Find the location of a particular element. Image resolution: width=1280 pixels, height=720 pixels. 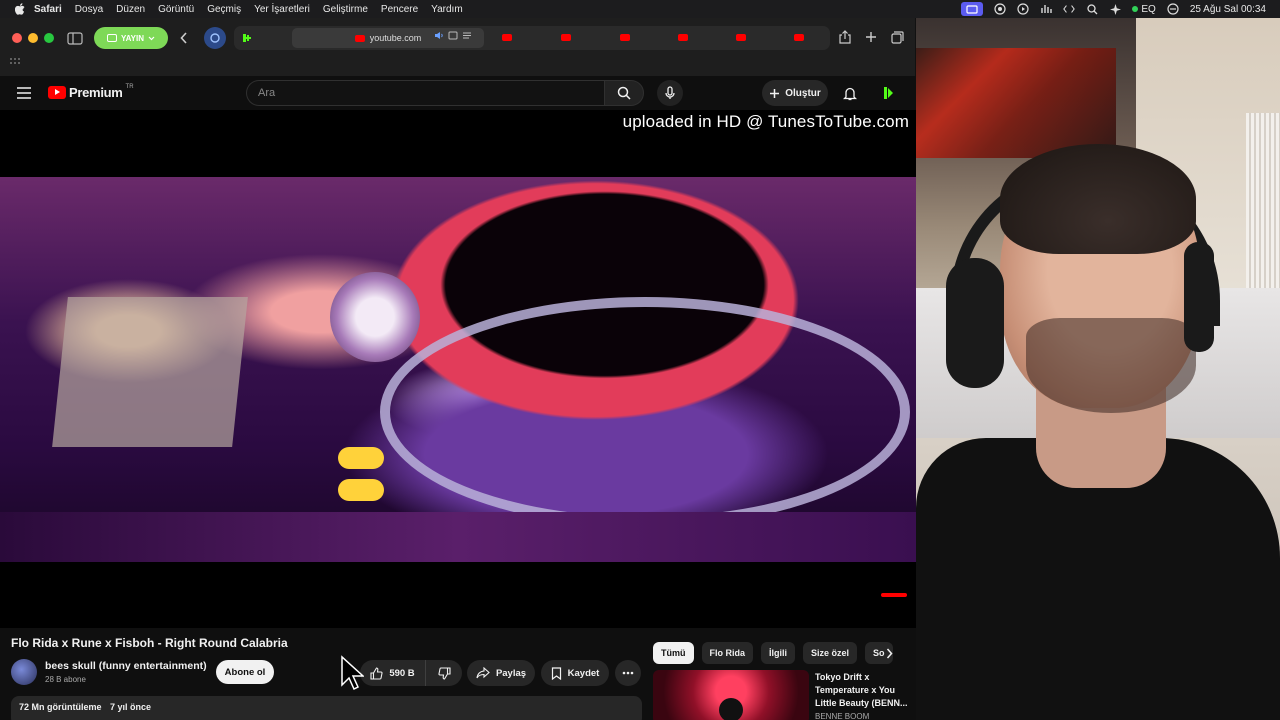

menu-yer-isaretleri: Yer İşaretleri is located at coordinates (282, 9).